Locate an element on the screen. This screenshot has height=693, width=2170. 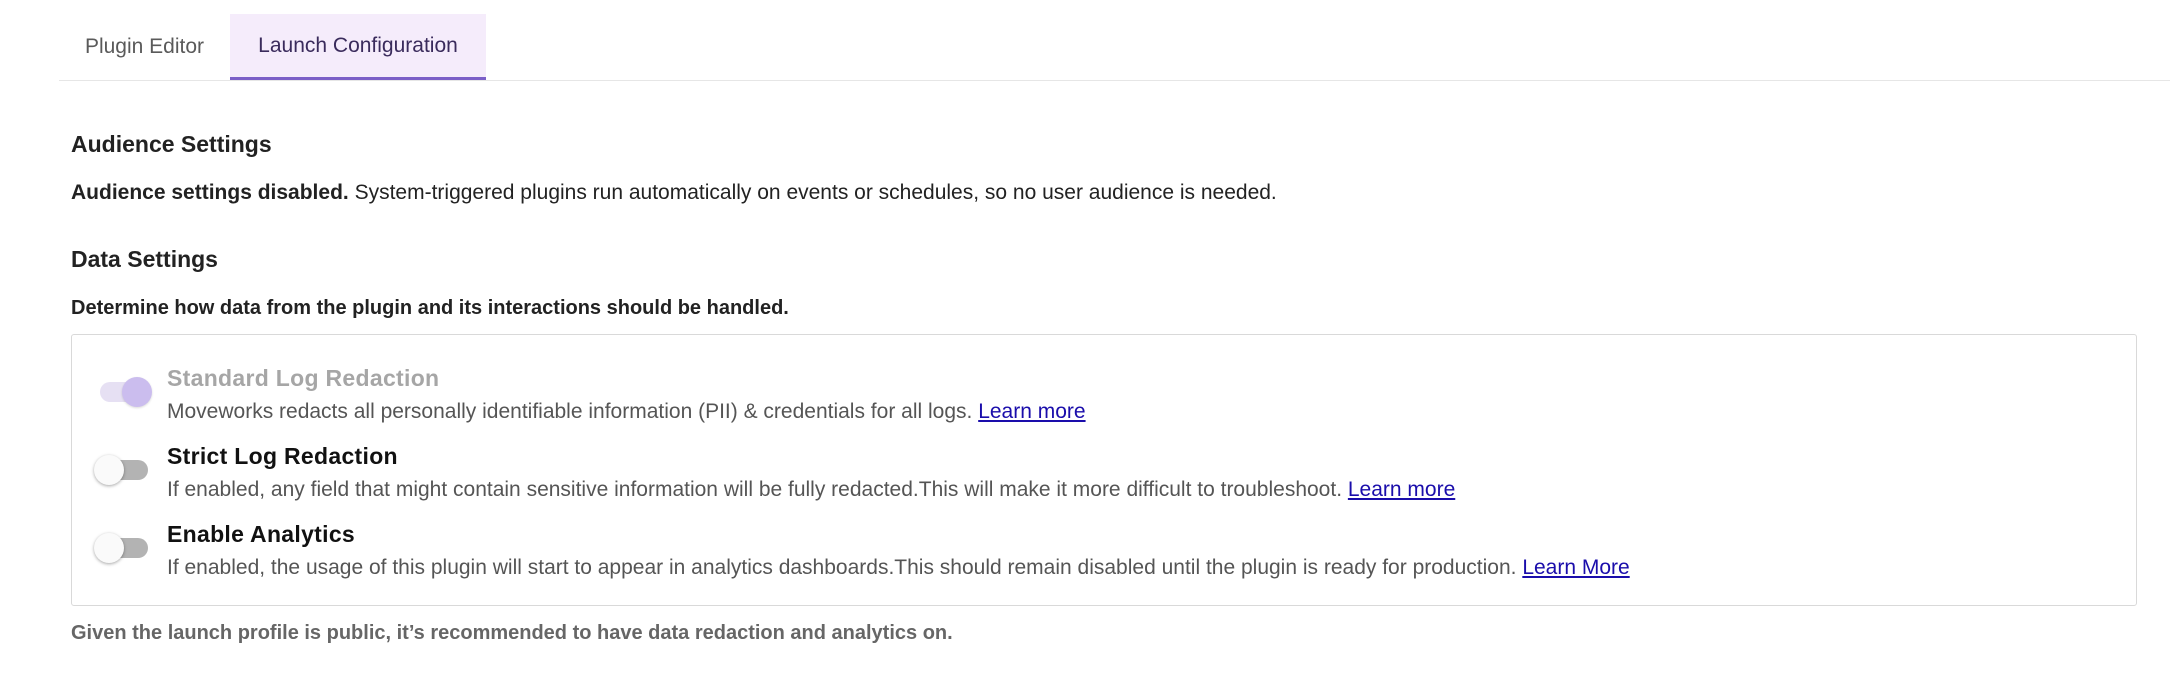
enable-analytics-toggle is located at coordinates (123, 547).